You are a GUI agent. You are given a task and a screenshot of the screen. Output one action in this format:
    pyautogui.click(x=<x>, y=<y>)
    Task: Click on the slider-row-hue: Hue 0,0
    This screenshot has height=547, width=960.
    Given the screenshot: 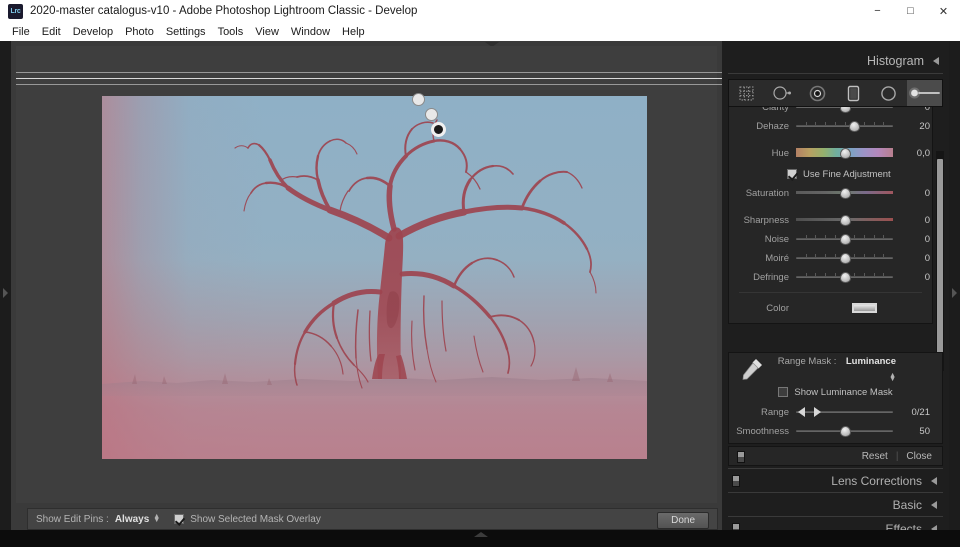 What is the action you would take?
    pyautogui.click(x=830, y=153)
    